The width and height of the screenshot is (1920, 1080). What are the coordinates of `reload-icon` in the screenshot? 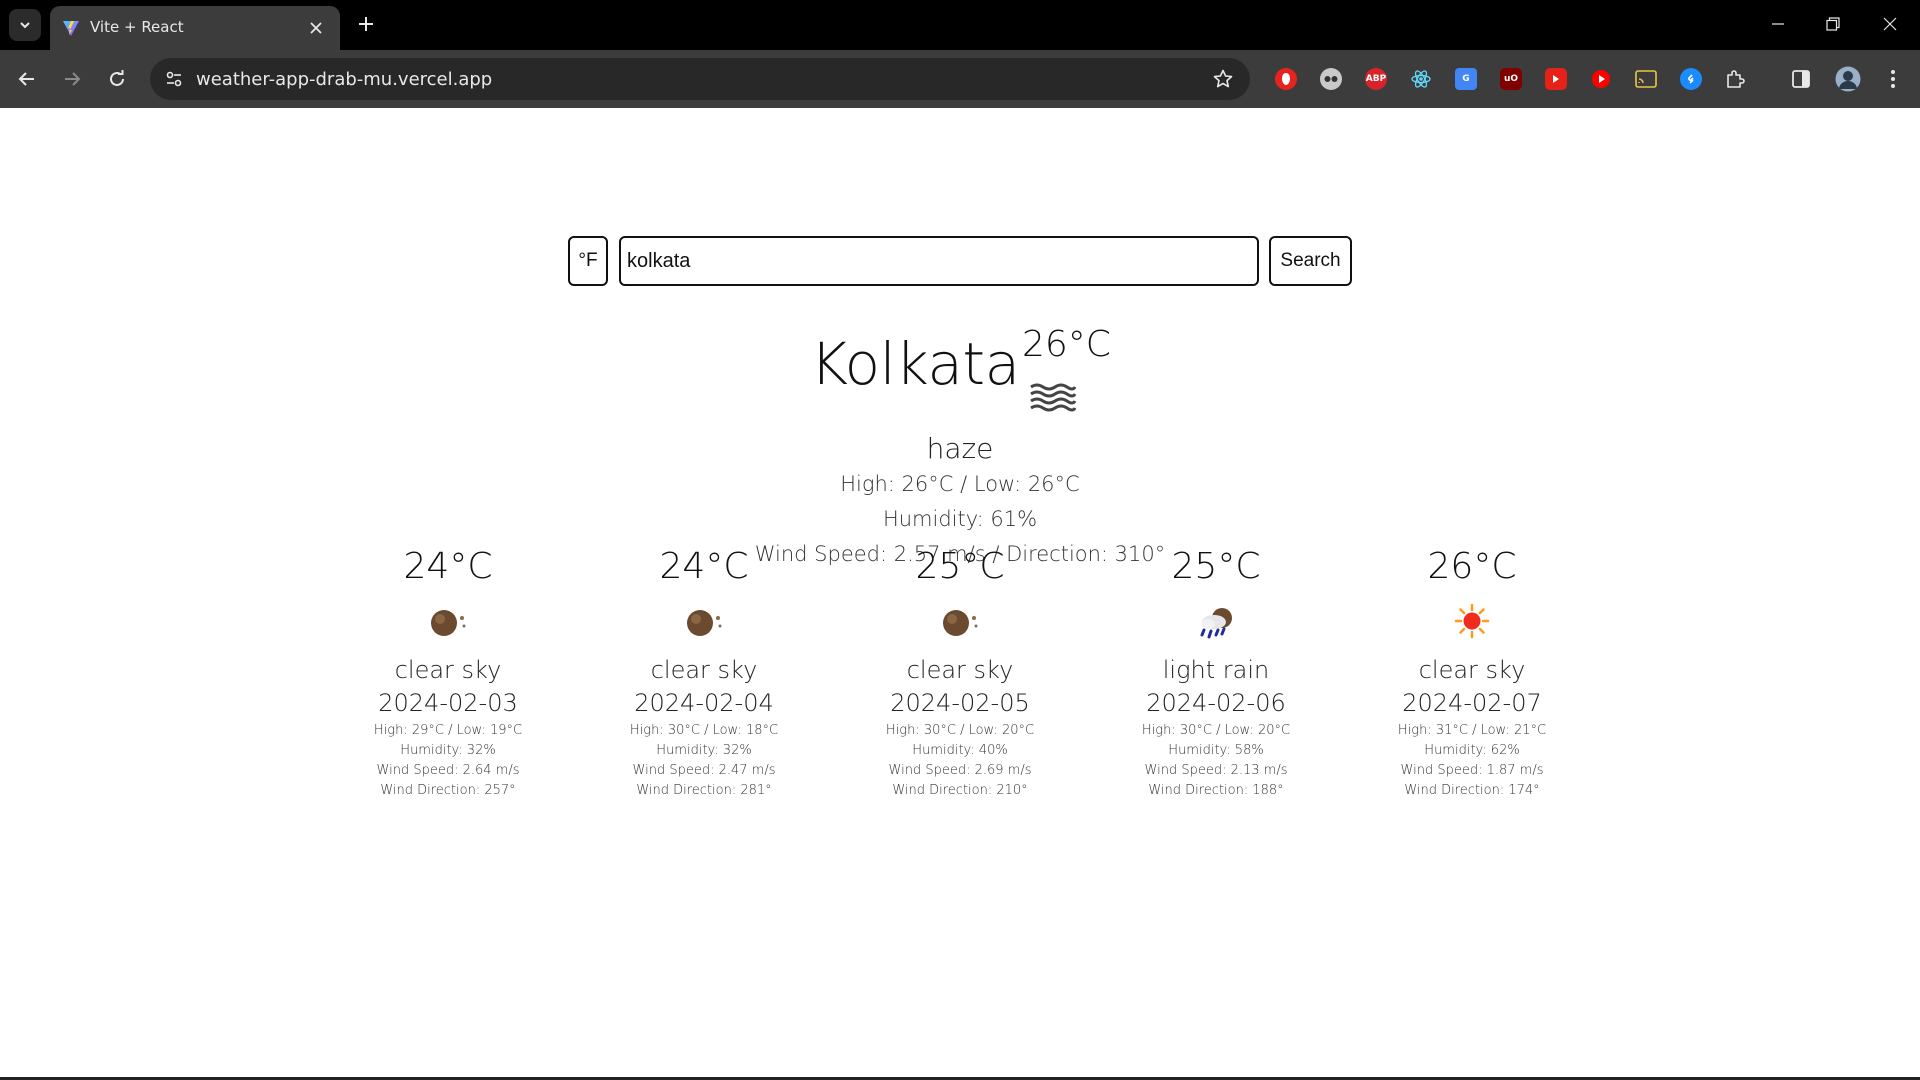 It's located at (117, 78).